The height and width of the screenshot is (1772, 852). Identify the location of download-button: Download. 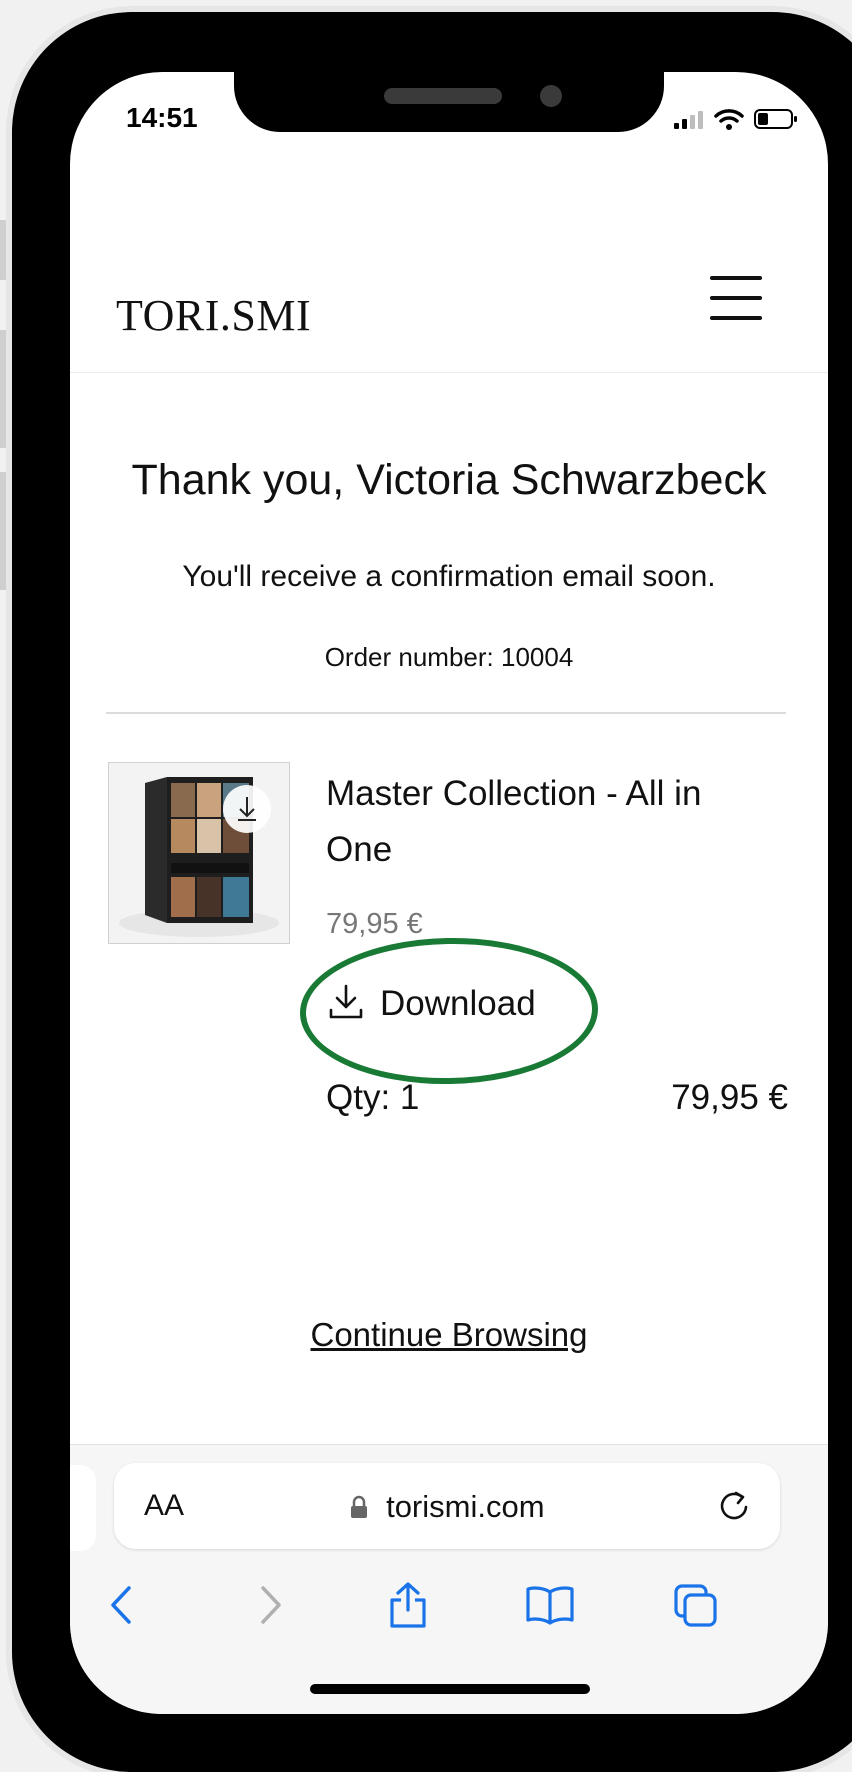
(432, 1004).